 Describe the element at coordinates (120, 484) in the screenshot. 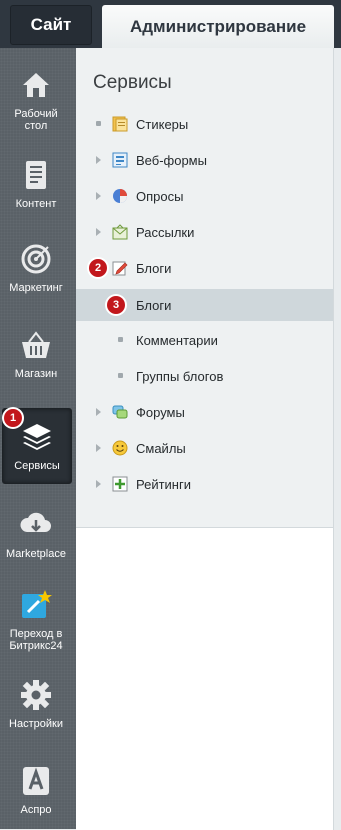

I see `rating-icon` at that location.